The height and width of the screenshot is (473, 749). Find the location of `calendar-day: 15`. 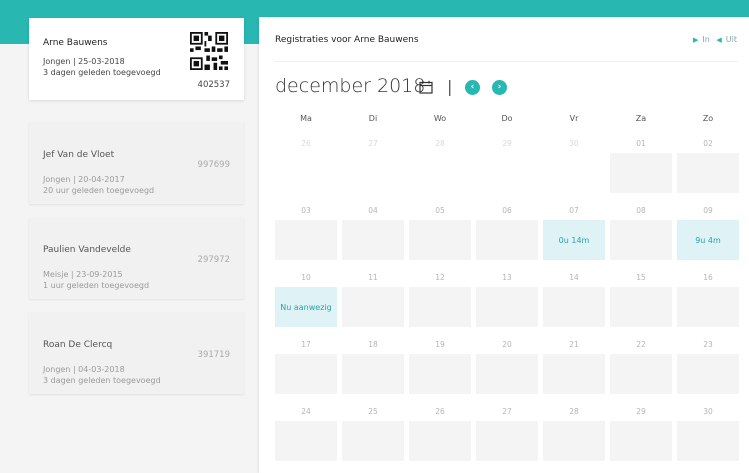

calendar-day: 15 is located at coordinates (641, 299).